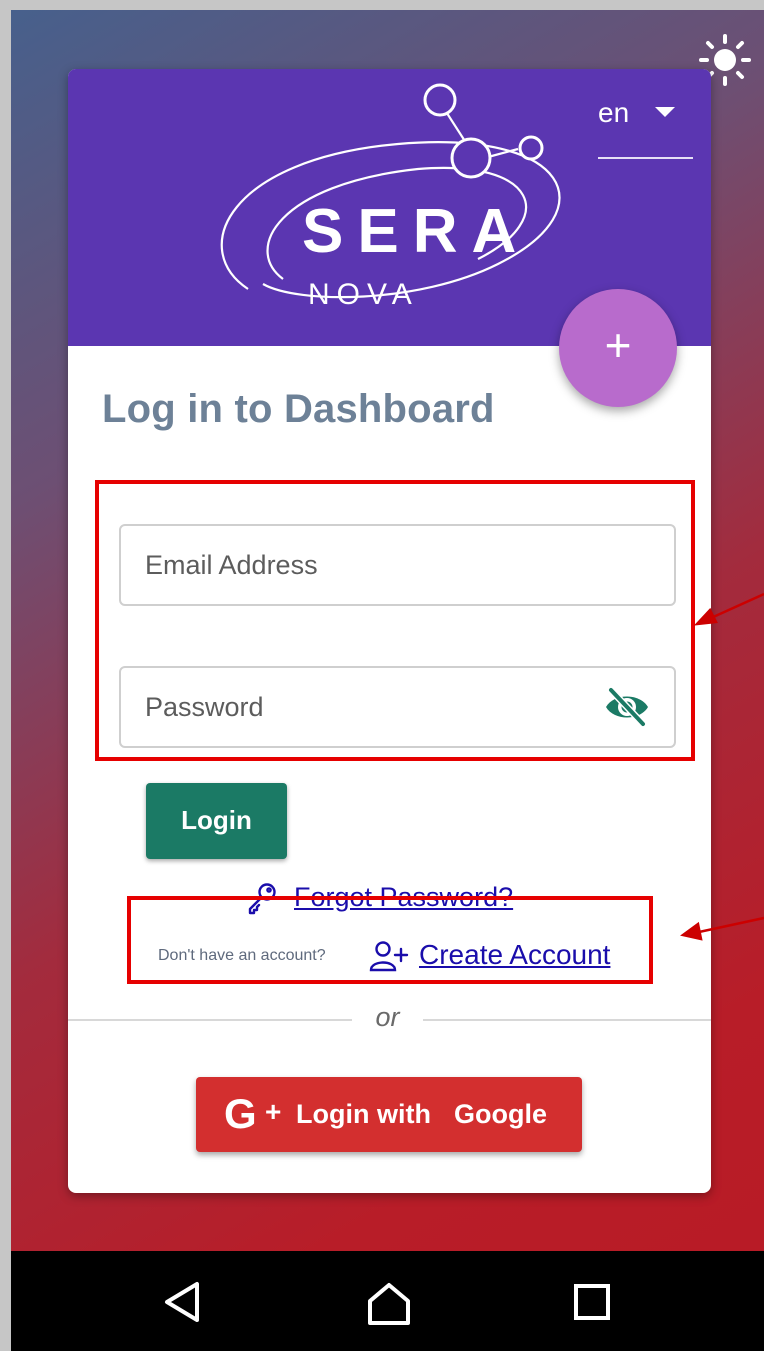  I want to click on divider-line-right, so click(567, 1020).